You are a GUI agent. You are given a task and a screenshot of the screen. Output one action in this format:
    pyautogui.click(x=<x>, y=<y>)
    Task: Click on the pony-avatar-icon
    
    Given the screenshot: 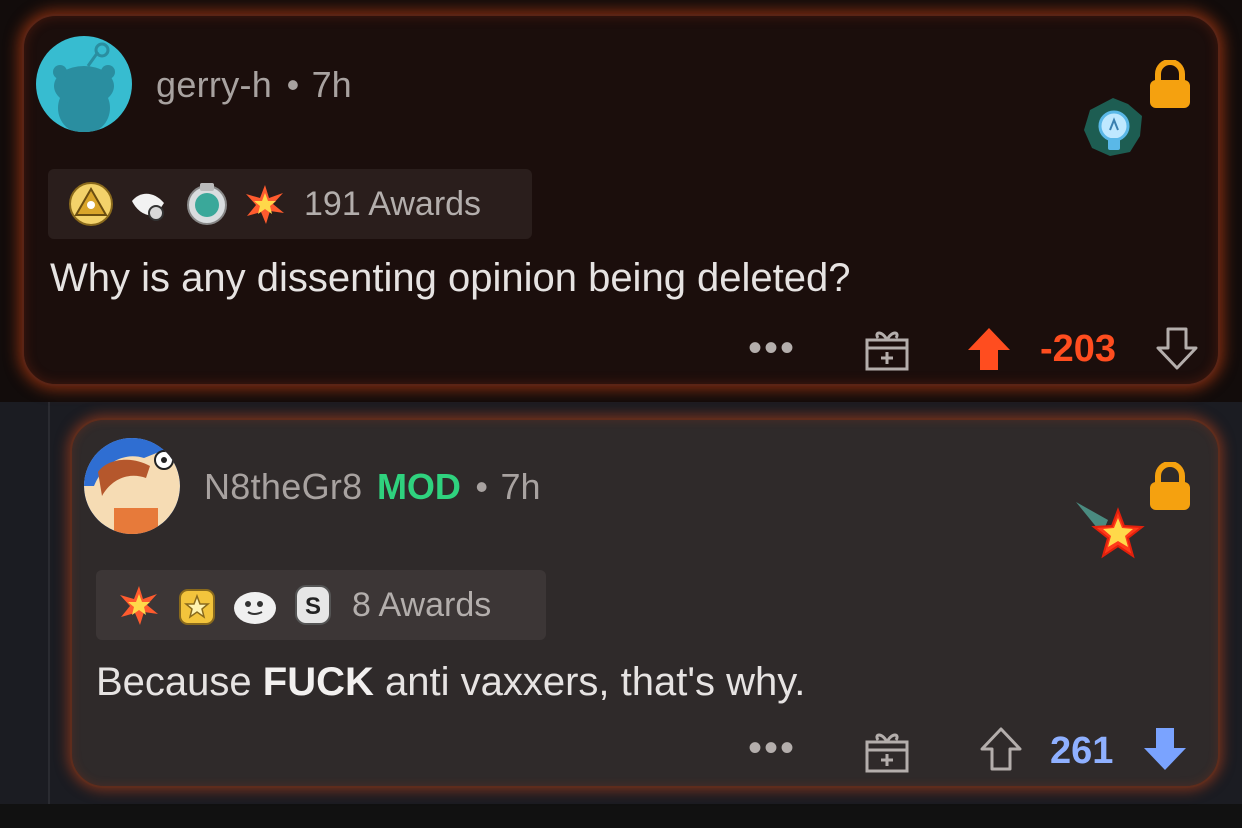 What is the action you would take?
    pyautogui.click(x=132, y=486)
    